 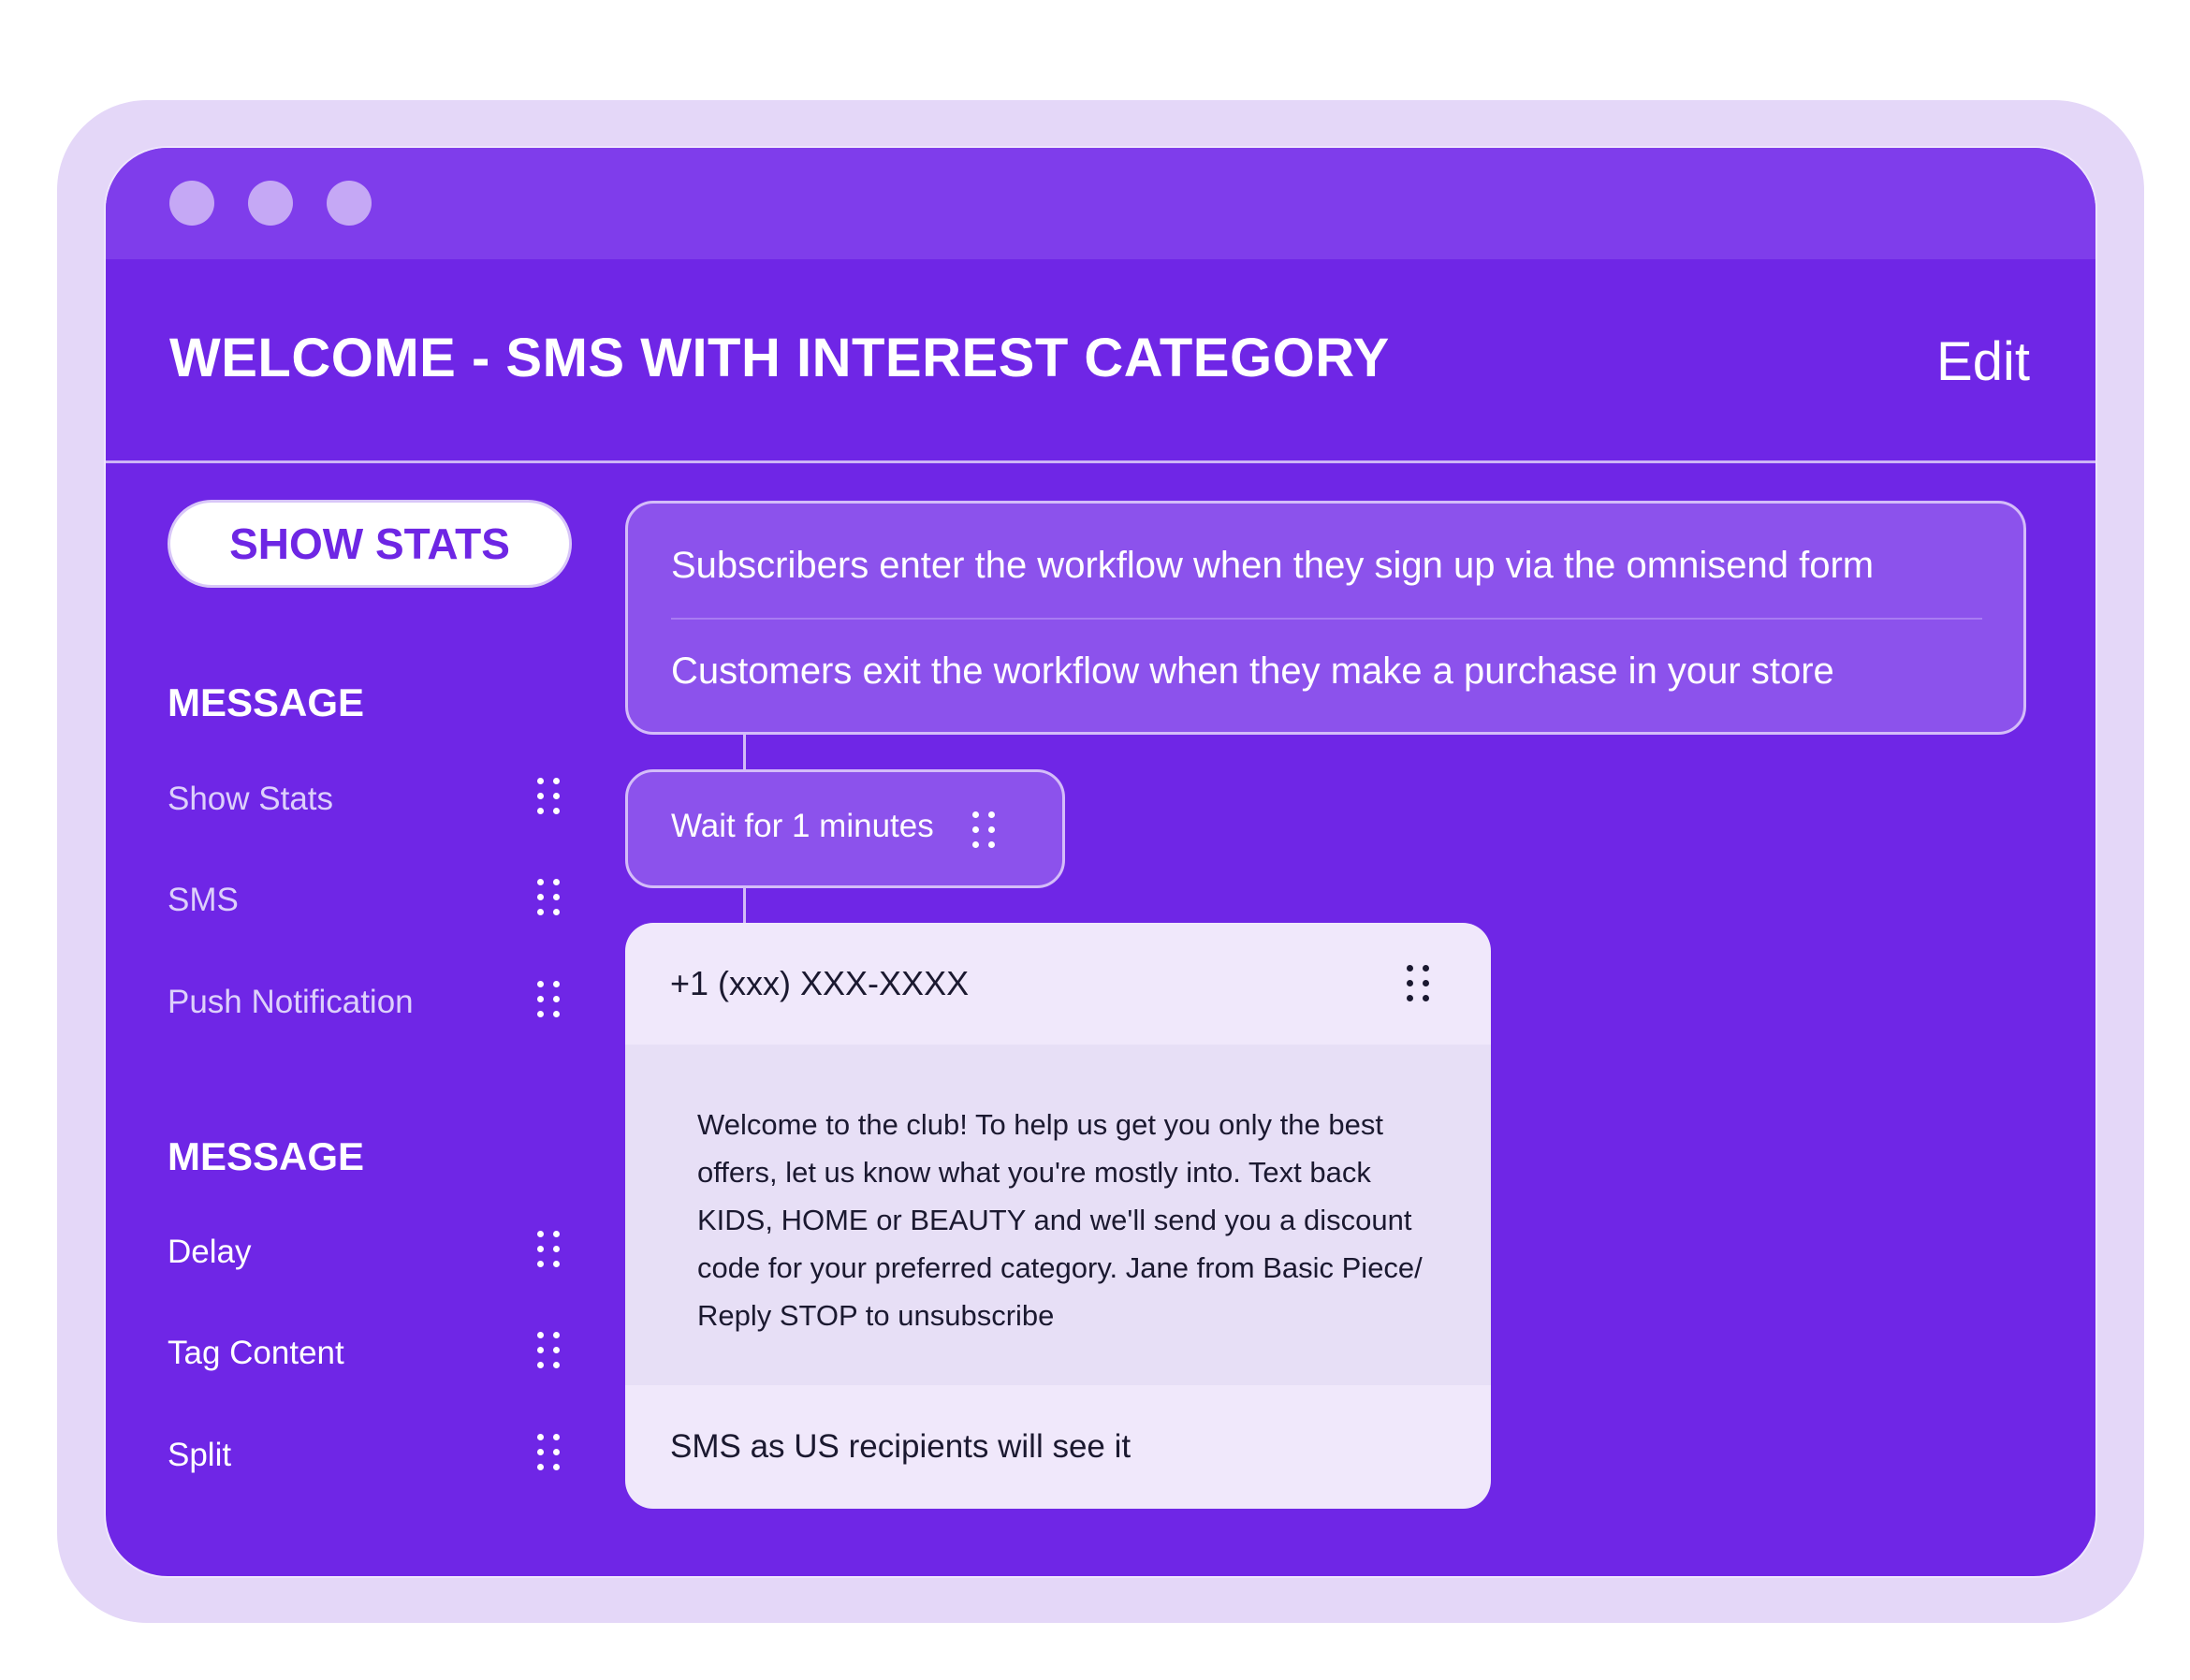 I want to click on sidebar-item-push-notification: Push Notification, so click(x=373, y=1004).